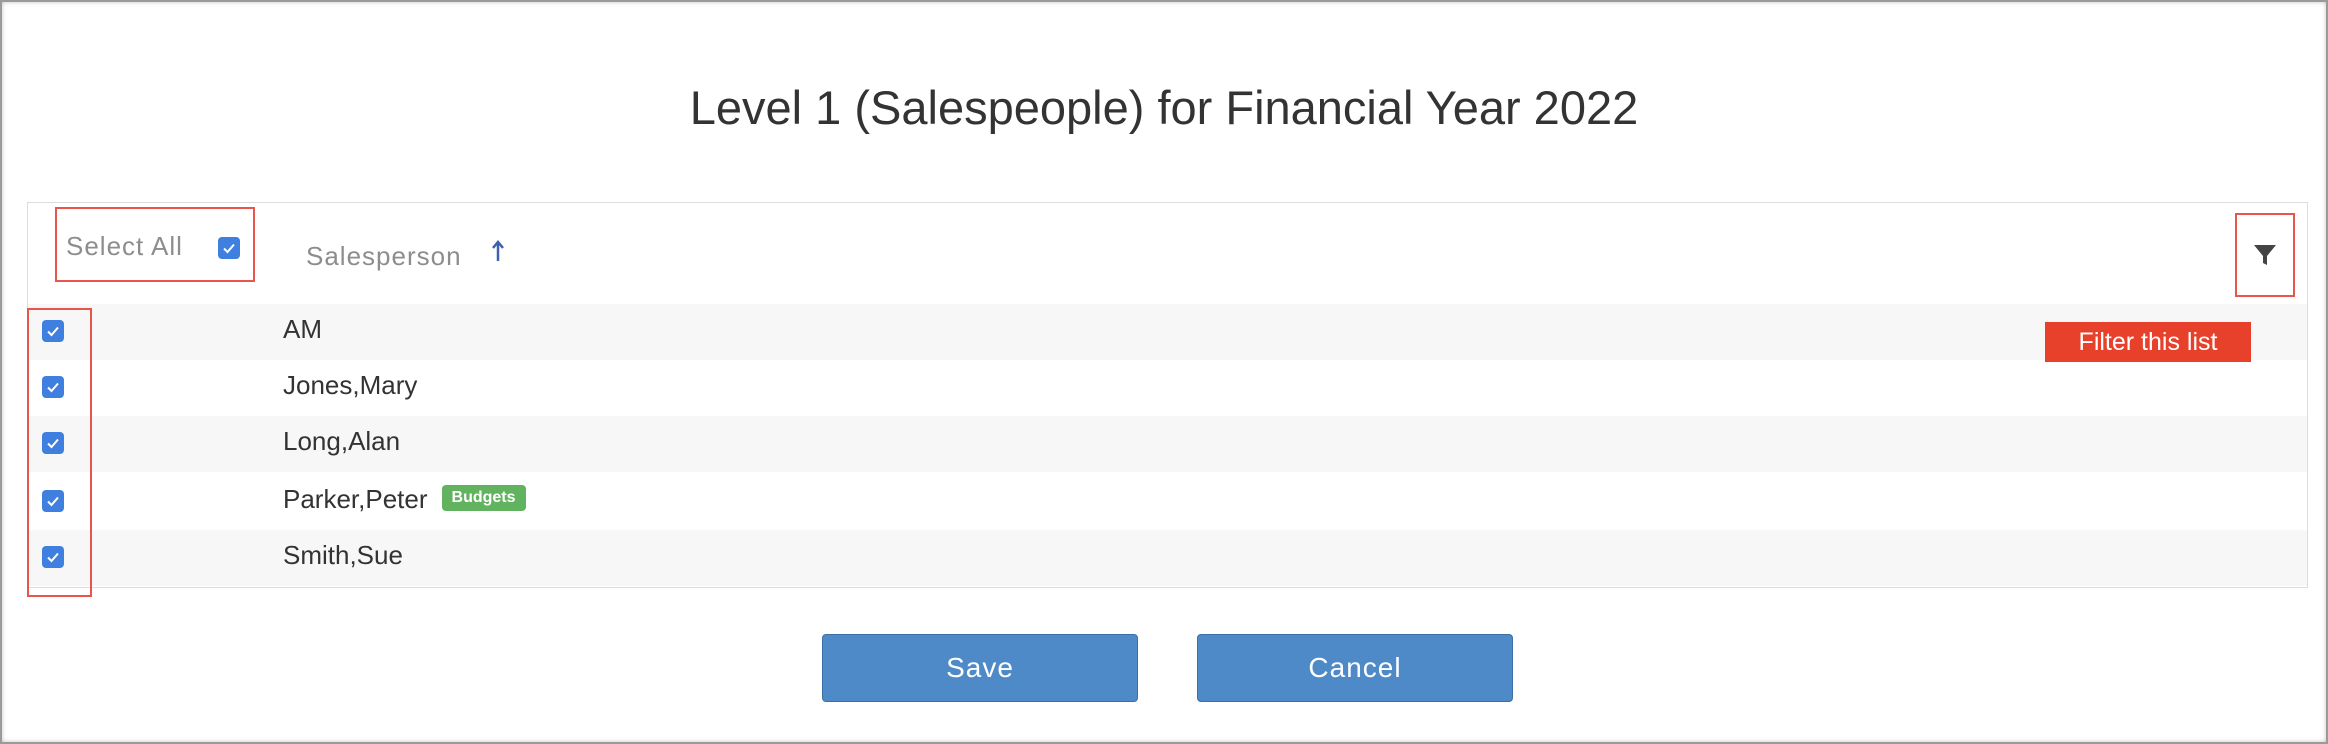  What do you see at coordinates (1167, 444) in the screenshot?
I see `list-row: Long,Alan` at bounding box center [1167, 444].